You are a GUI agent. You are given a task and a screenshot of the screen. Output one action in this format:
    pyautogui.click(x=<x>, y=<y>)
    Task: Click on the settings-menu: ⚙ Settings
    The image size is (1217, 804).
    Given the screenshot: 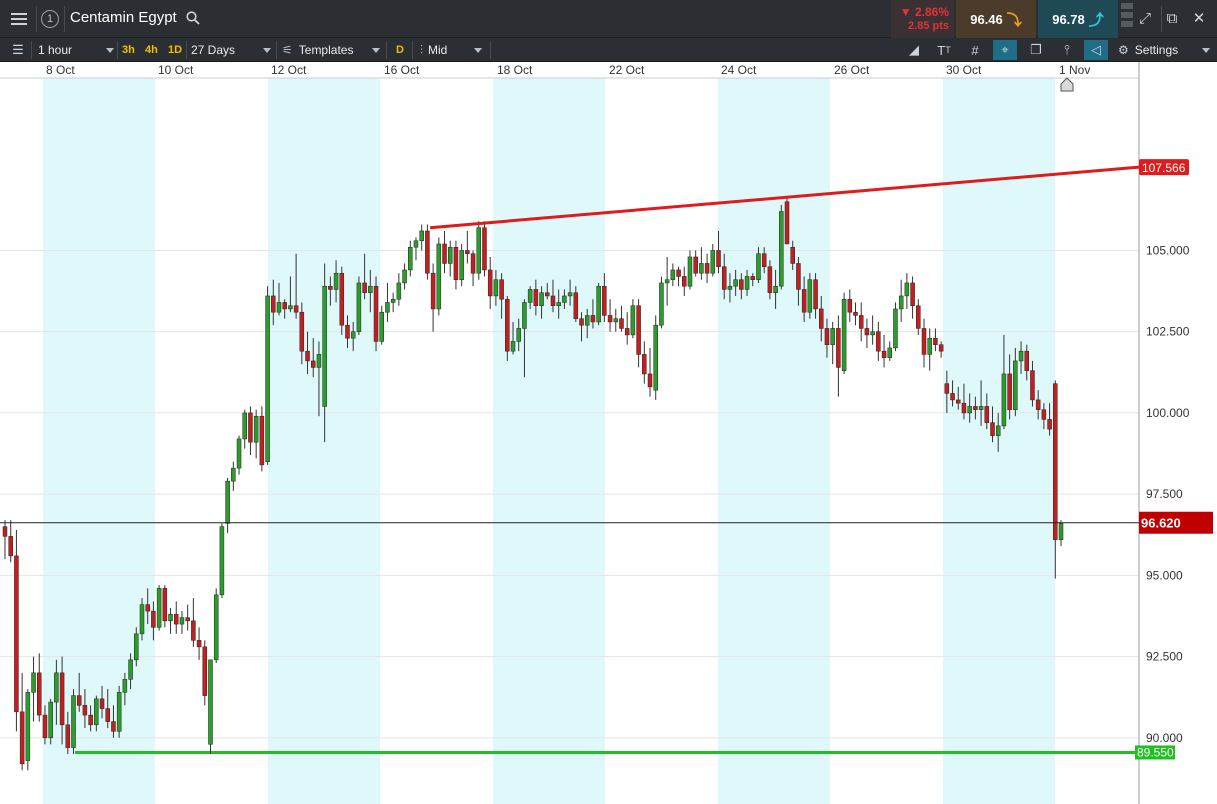 What is the action you would take?
    pyautogui.click(x=1164, y=50)
    